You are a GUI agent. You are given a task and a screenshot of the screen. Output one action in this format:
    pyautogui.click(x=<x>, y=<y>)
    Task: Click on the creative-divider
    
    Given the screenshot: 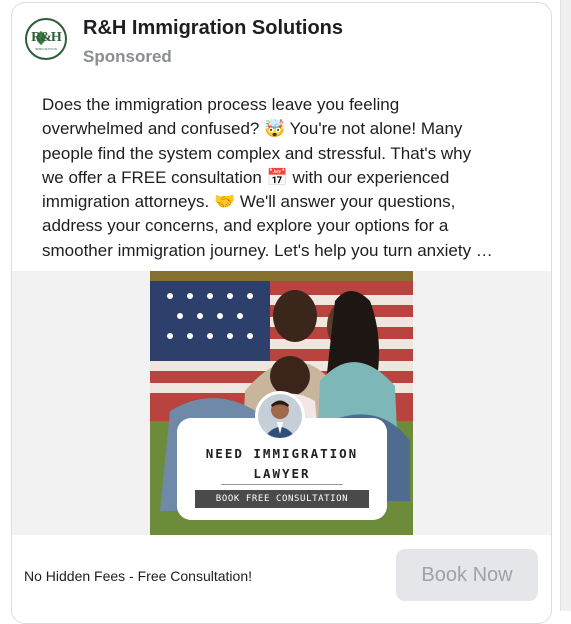 What is the action you would take?
    pyautogui.click(x=282, y=484)
    